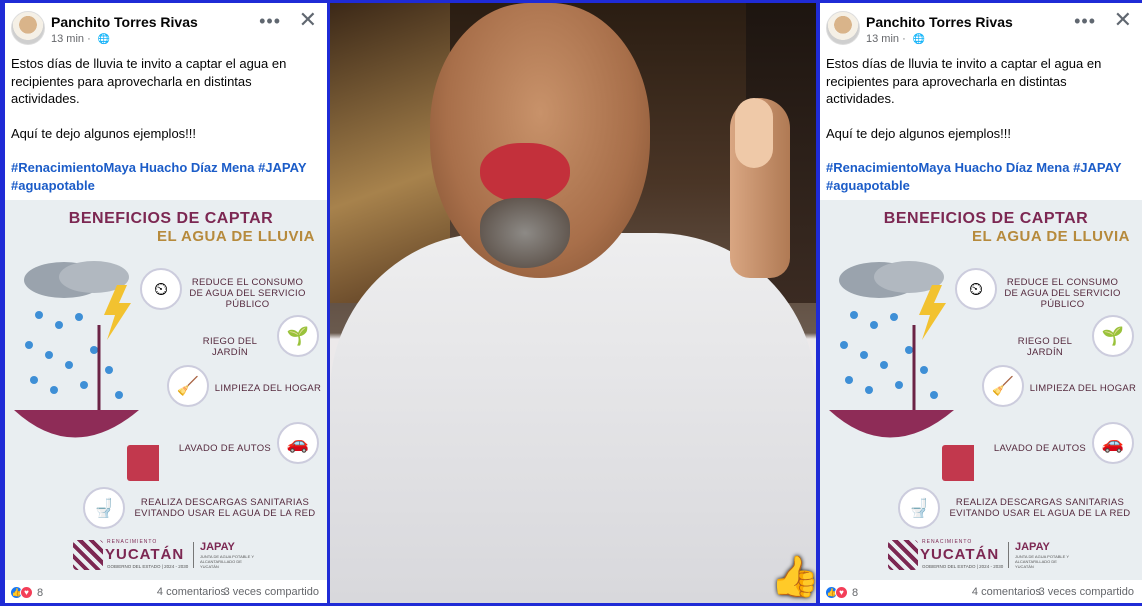 The width and height of the screenshot is (1142, 606). What do you see at coordinates (525, 173) in the screenshot?
I see `open-mouth` at bounding box center [525, 173].